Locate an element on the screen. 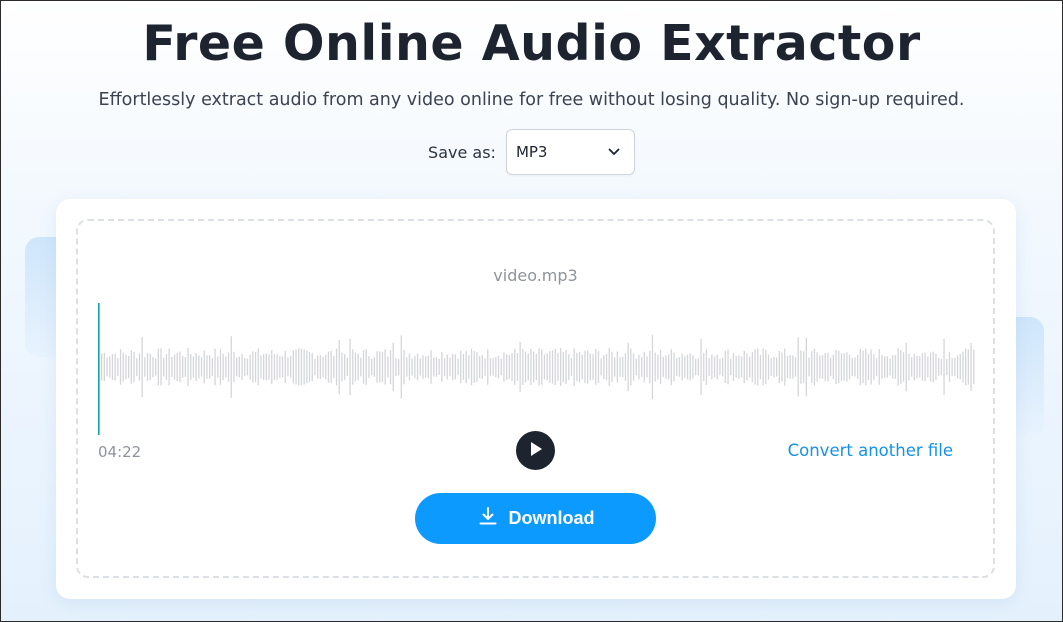 This screenshot has height=622, width=1063. duration-label: 04:22 is located at coordinates (120, 452).